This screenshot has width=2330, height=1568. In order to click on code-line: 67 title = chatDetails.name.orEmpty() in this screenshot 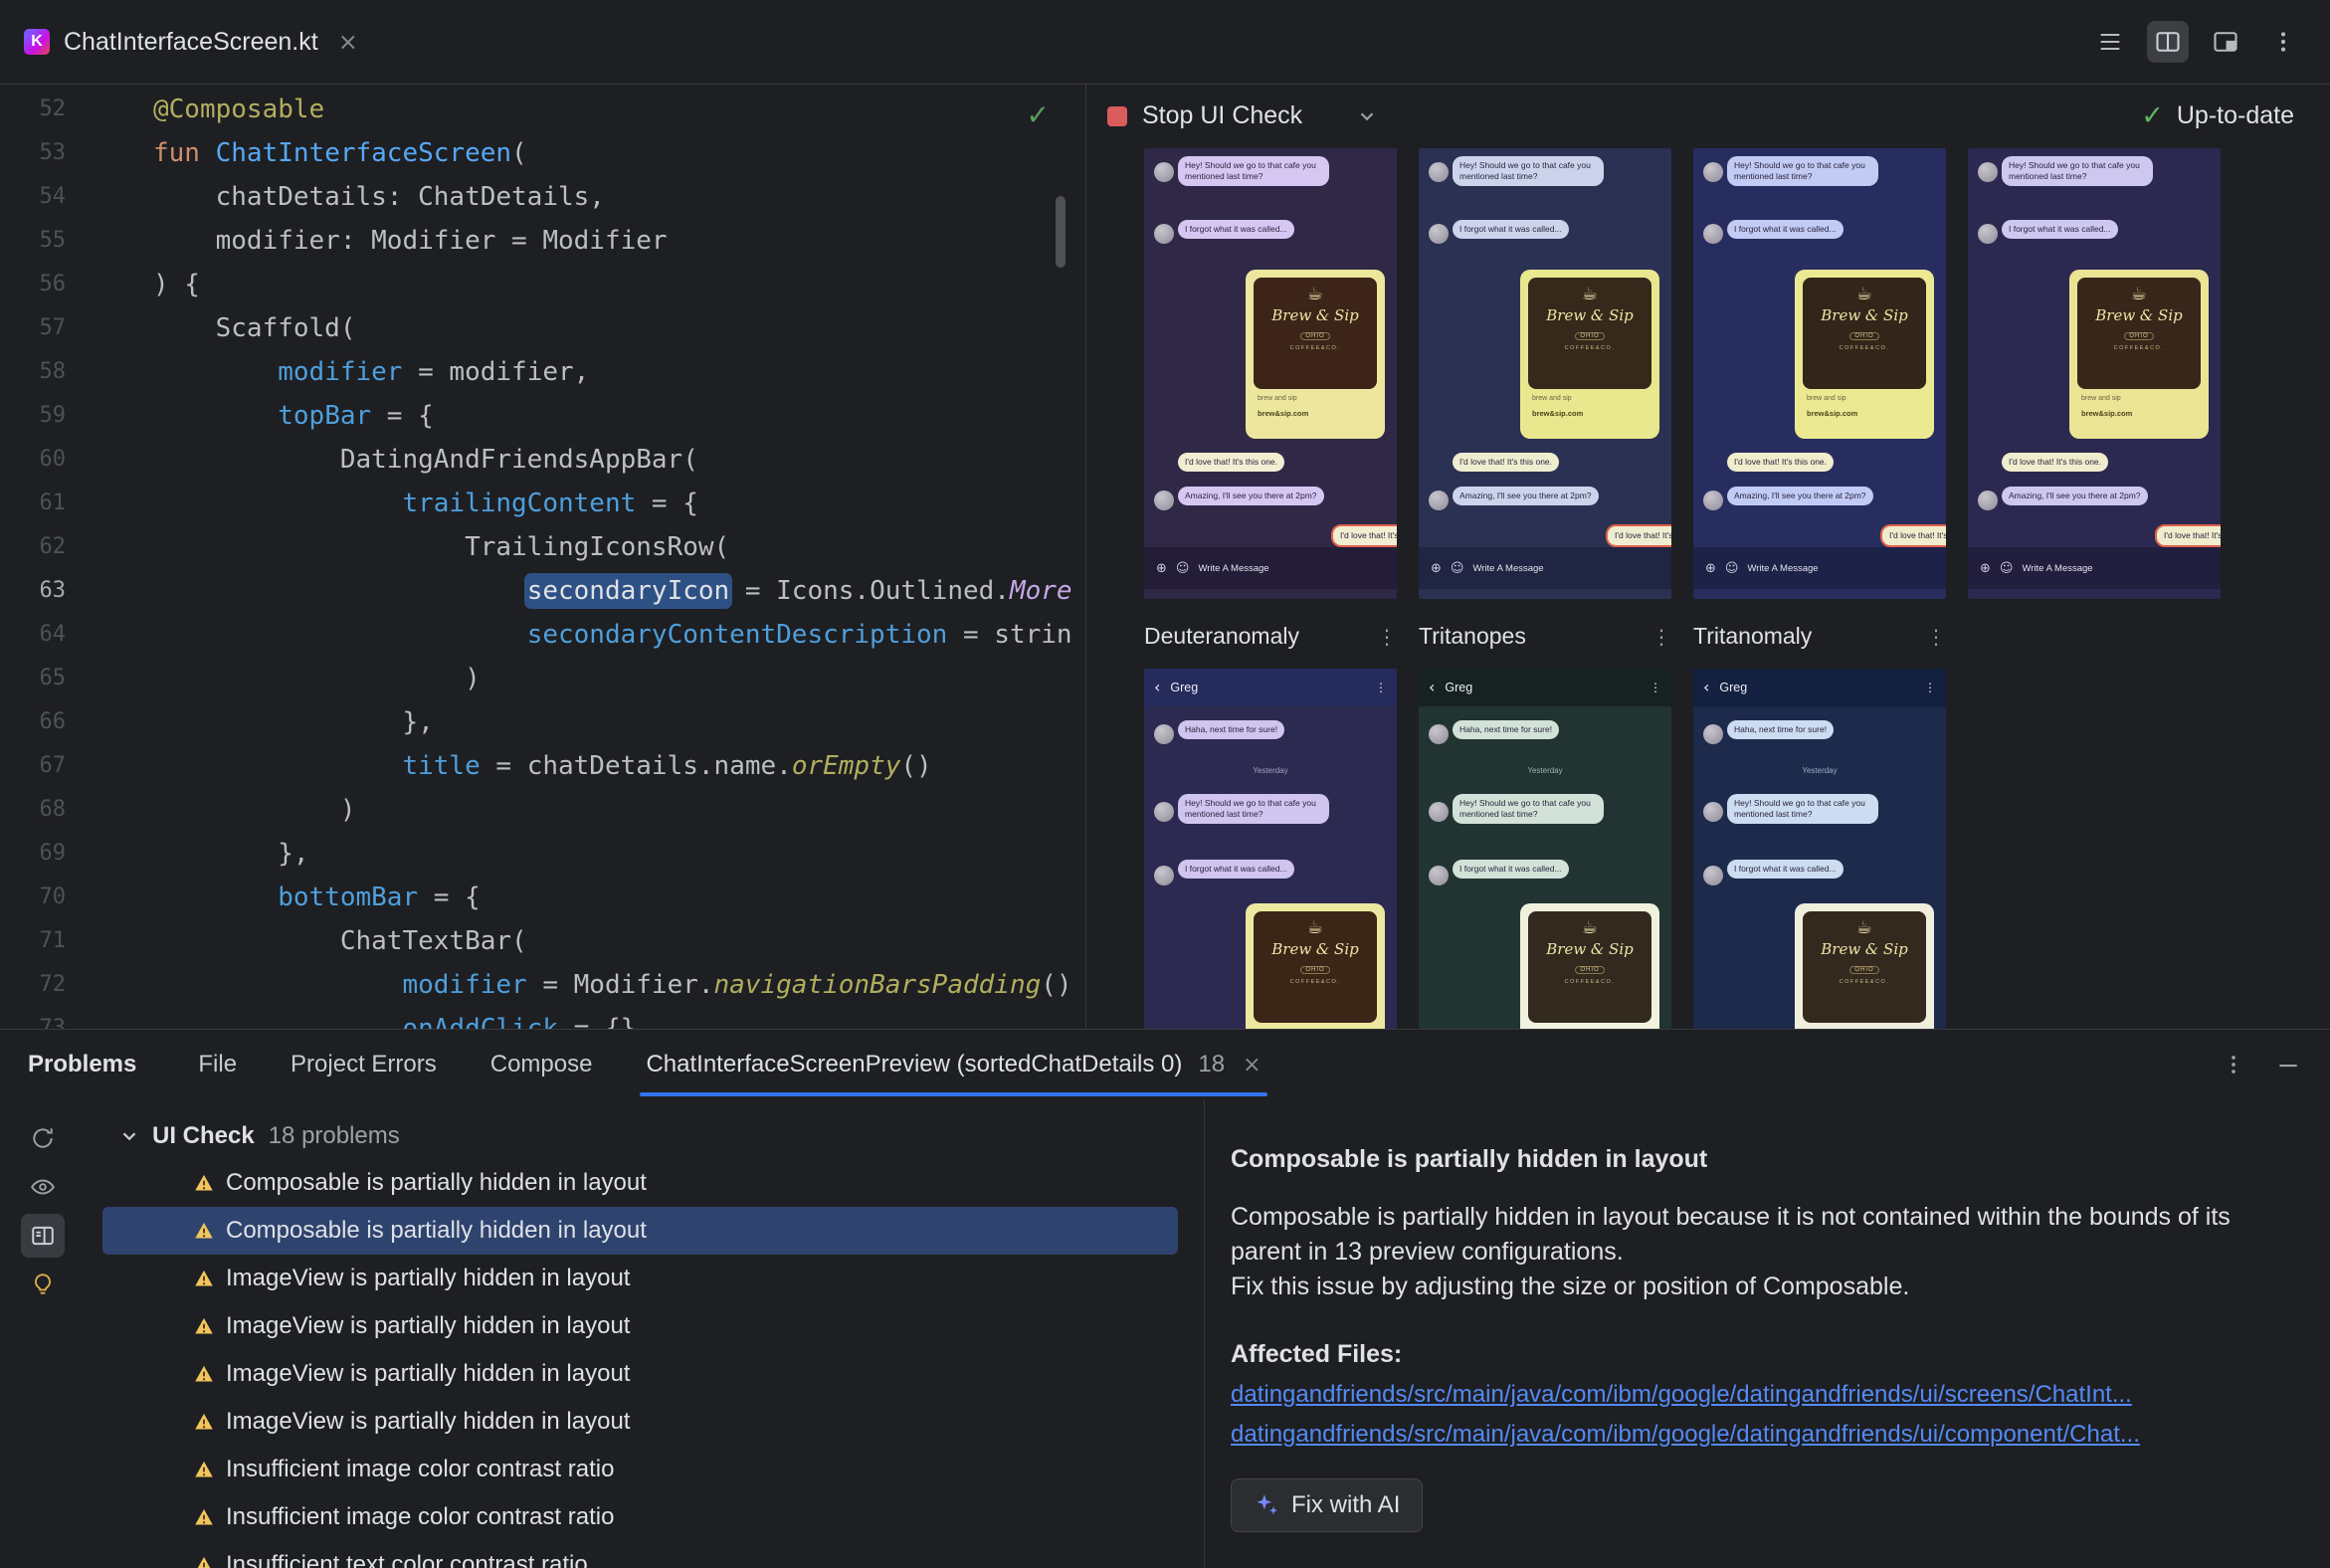, I will do `click(542, 766)`.